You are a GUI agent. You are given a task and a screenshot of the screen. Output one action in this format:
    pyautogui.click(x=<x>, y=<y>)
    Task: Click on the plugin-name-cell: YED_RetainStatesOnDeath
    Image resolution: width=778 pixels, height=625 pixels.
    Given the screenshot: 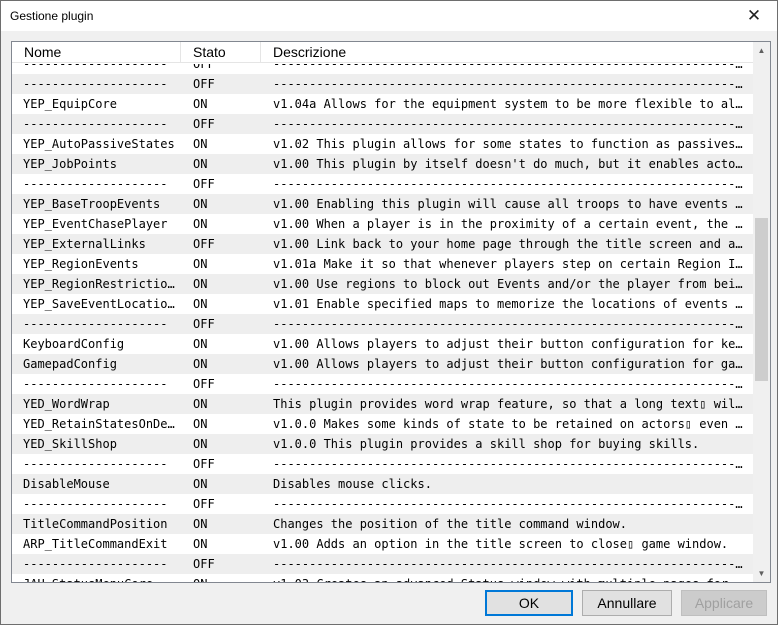 What is the action you would take?
    pyautogui.click(x=102, y=424)
    